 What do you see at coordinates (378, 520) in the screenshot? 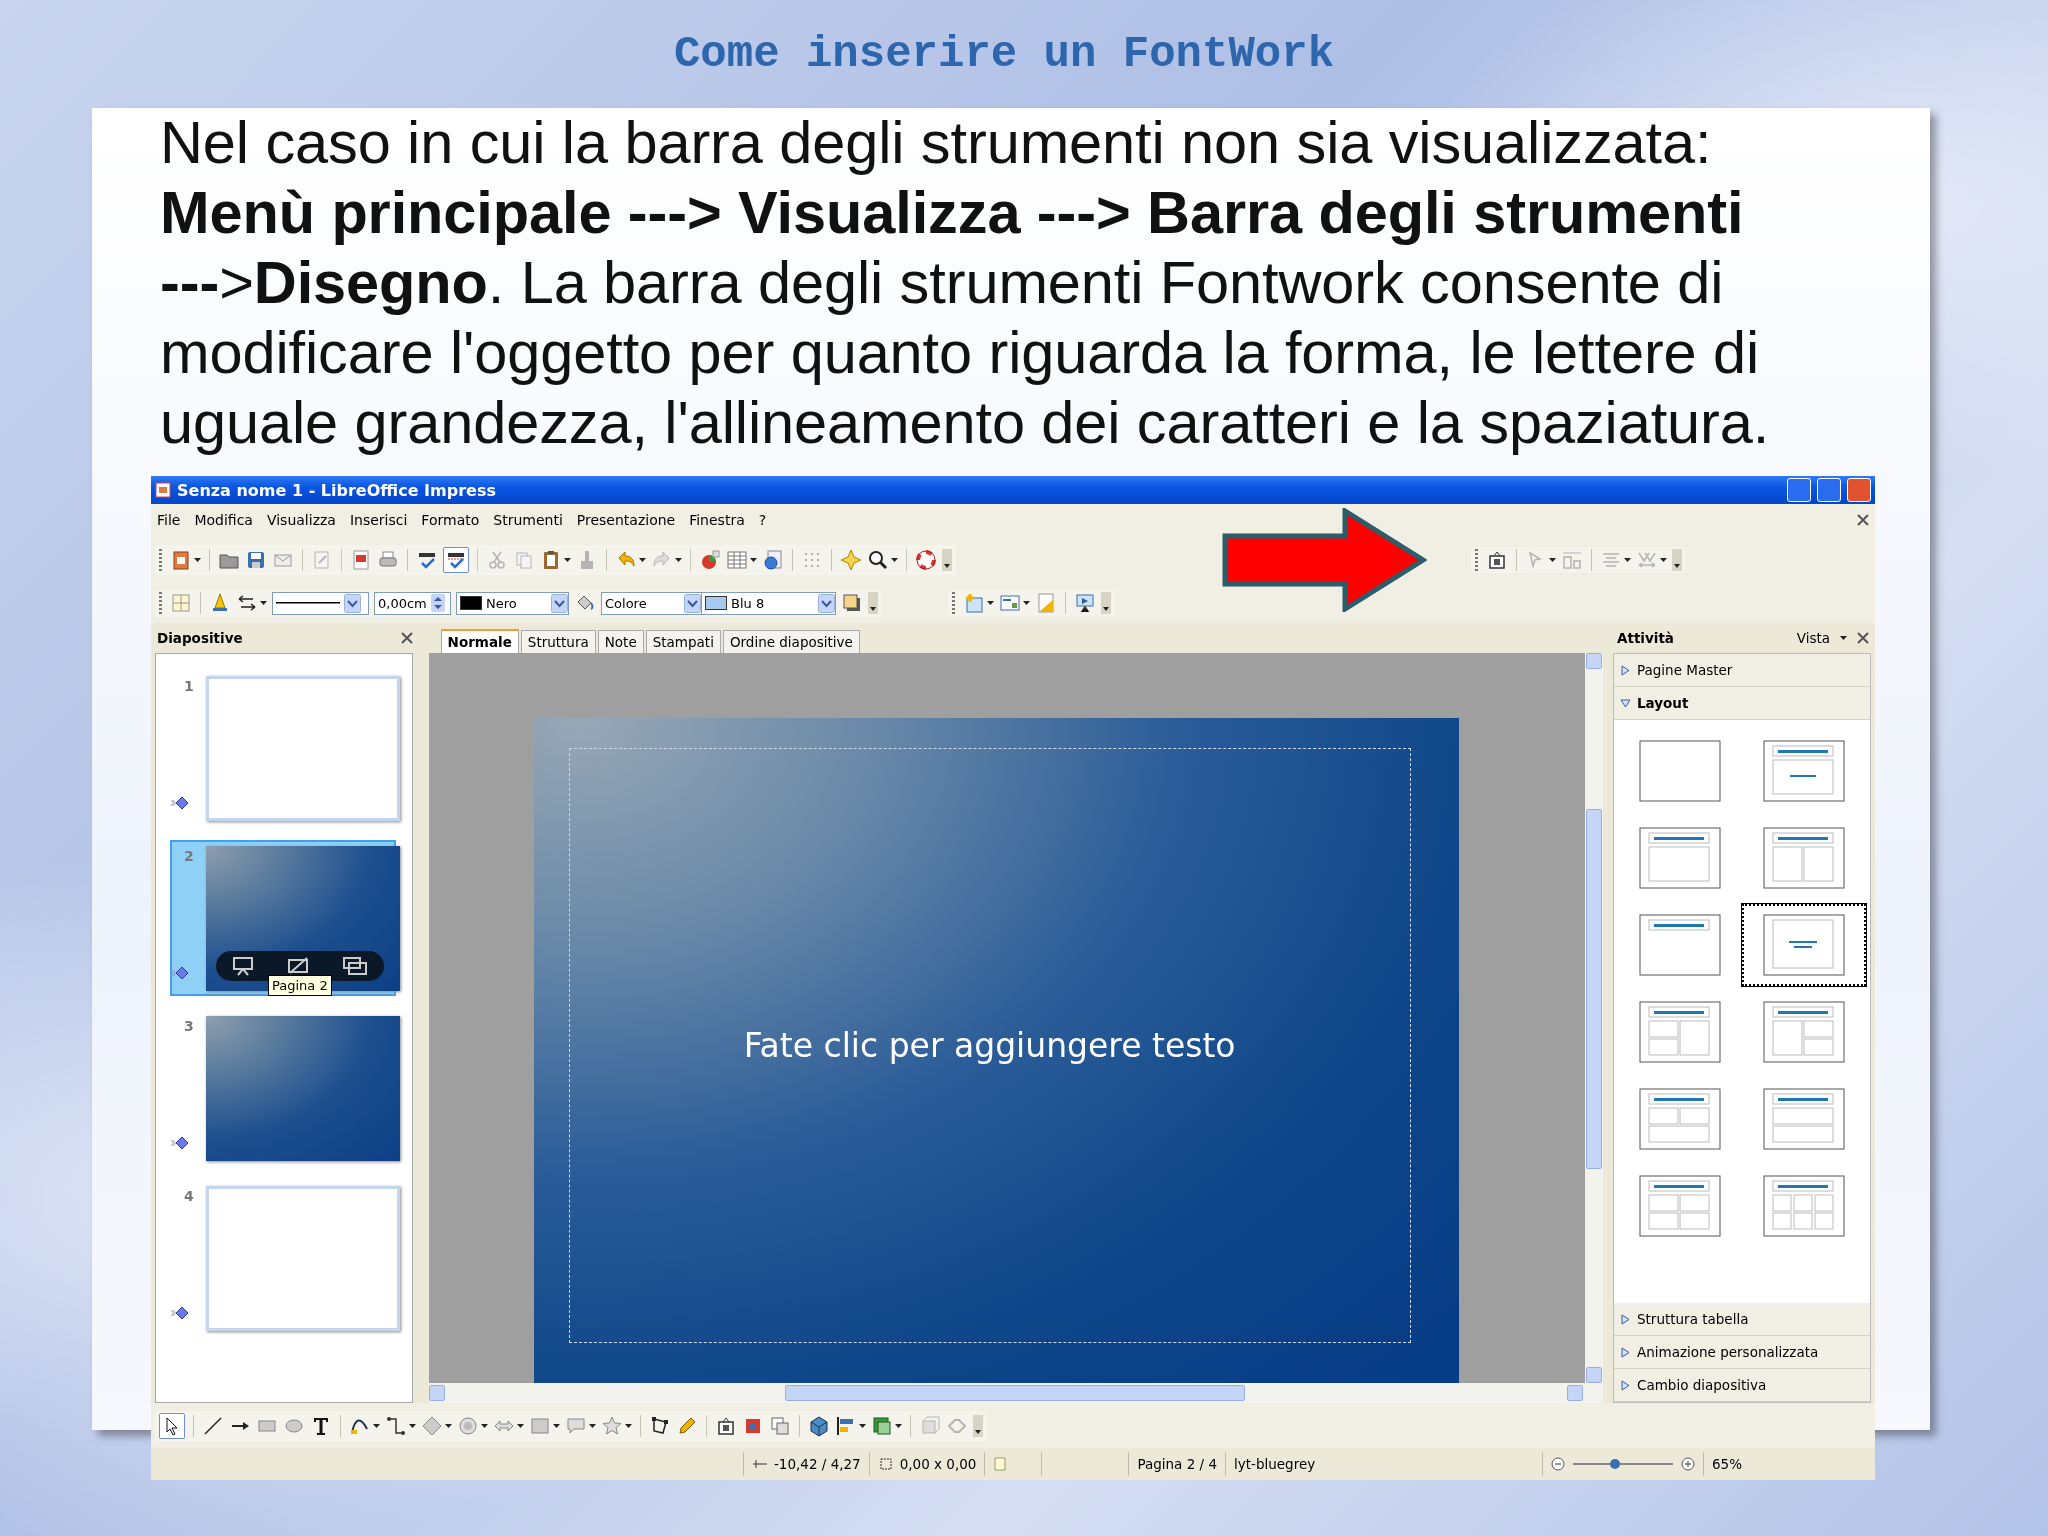
I see `menu-item: Inserisci` at bounding box center [378, 520].